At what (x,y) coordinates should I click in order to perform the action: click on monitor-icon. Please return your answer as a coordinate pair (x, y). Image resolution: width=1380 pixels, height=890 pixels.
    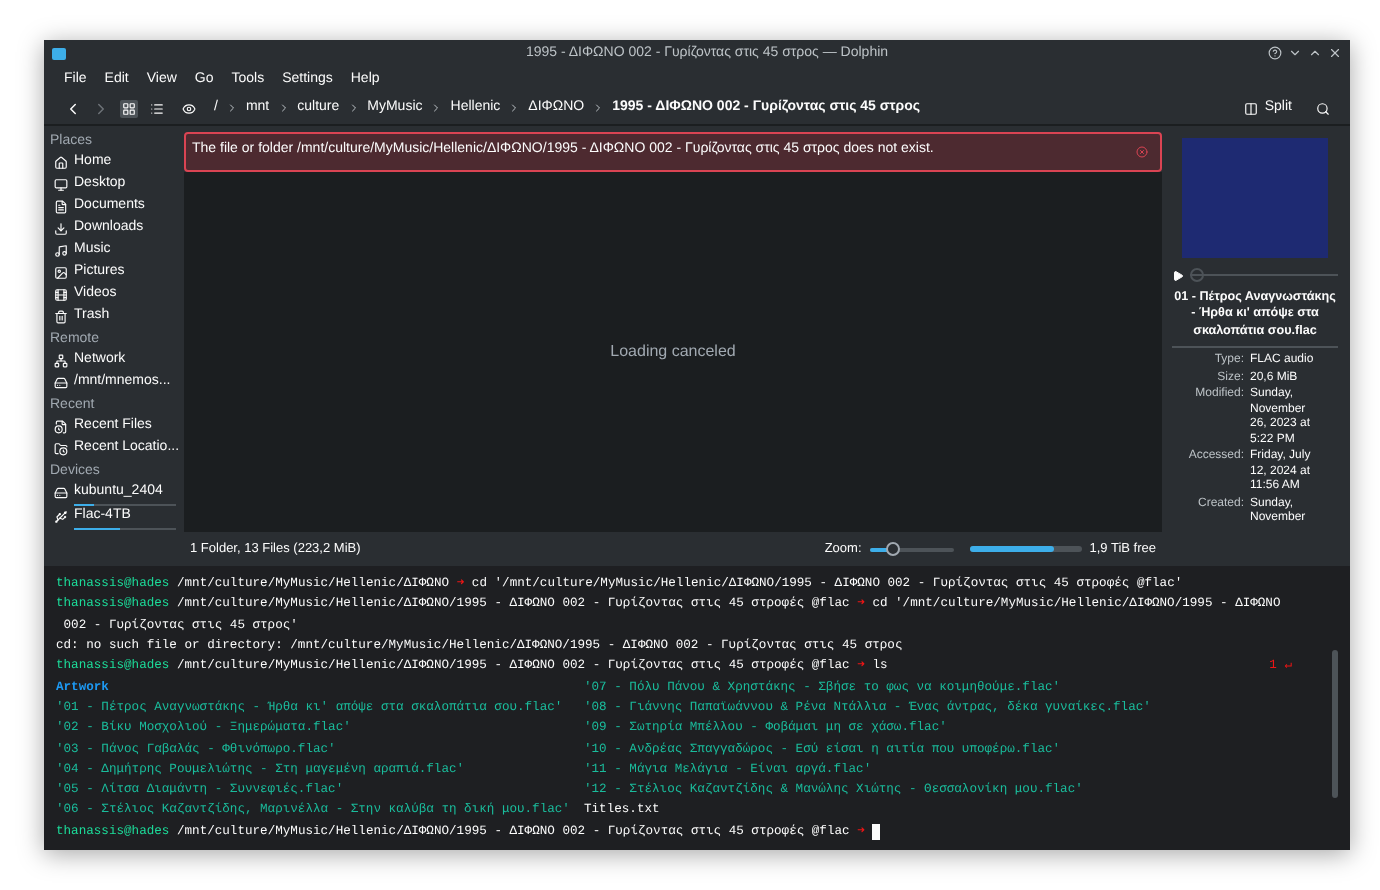
    Looking at the image, I should click on (61, 184).